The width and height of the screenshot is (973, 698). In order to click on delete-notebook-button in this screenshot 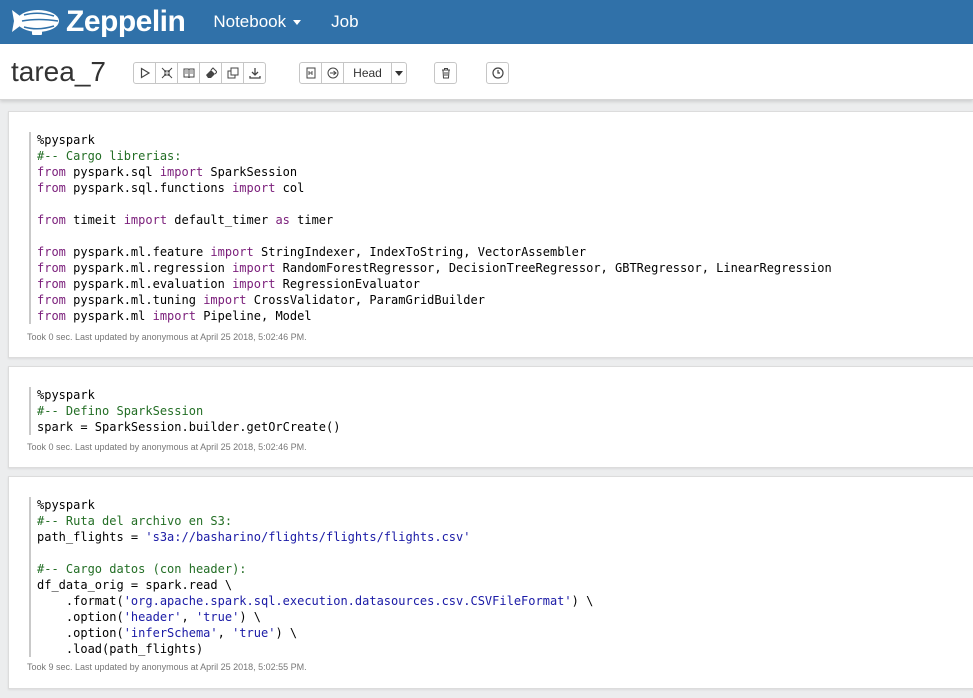, I will do `click(445, 73)`.